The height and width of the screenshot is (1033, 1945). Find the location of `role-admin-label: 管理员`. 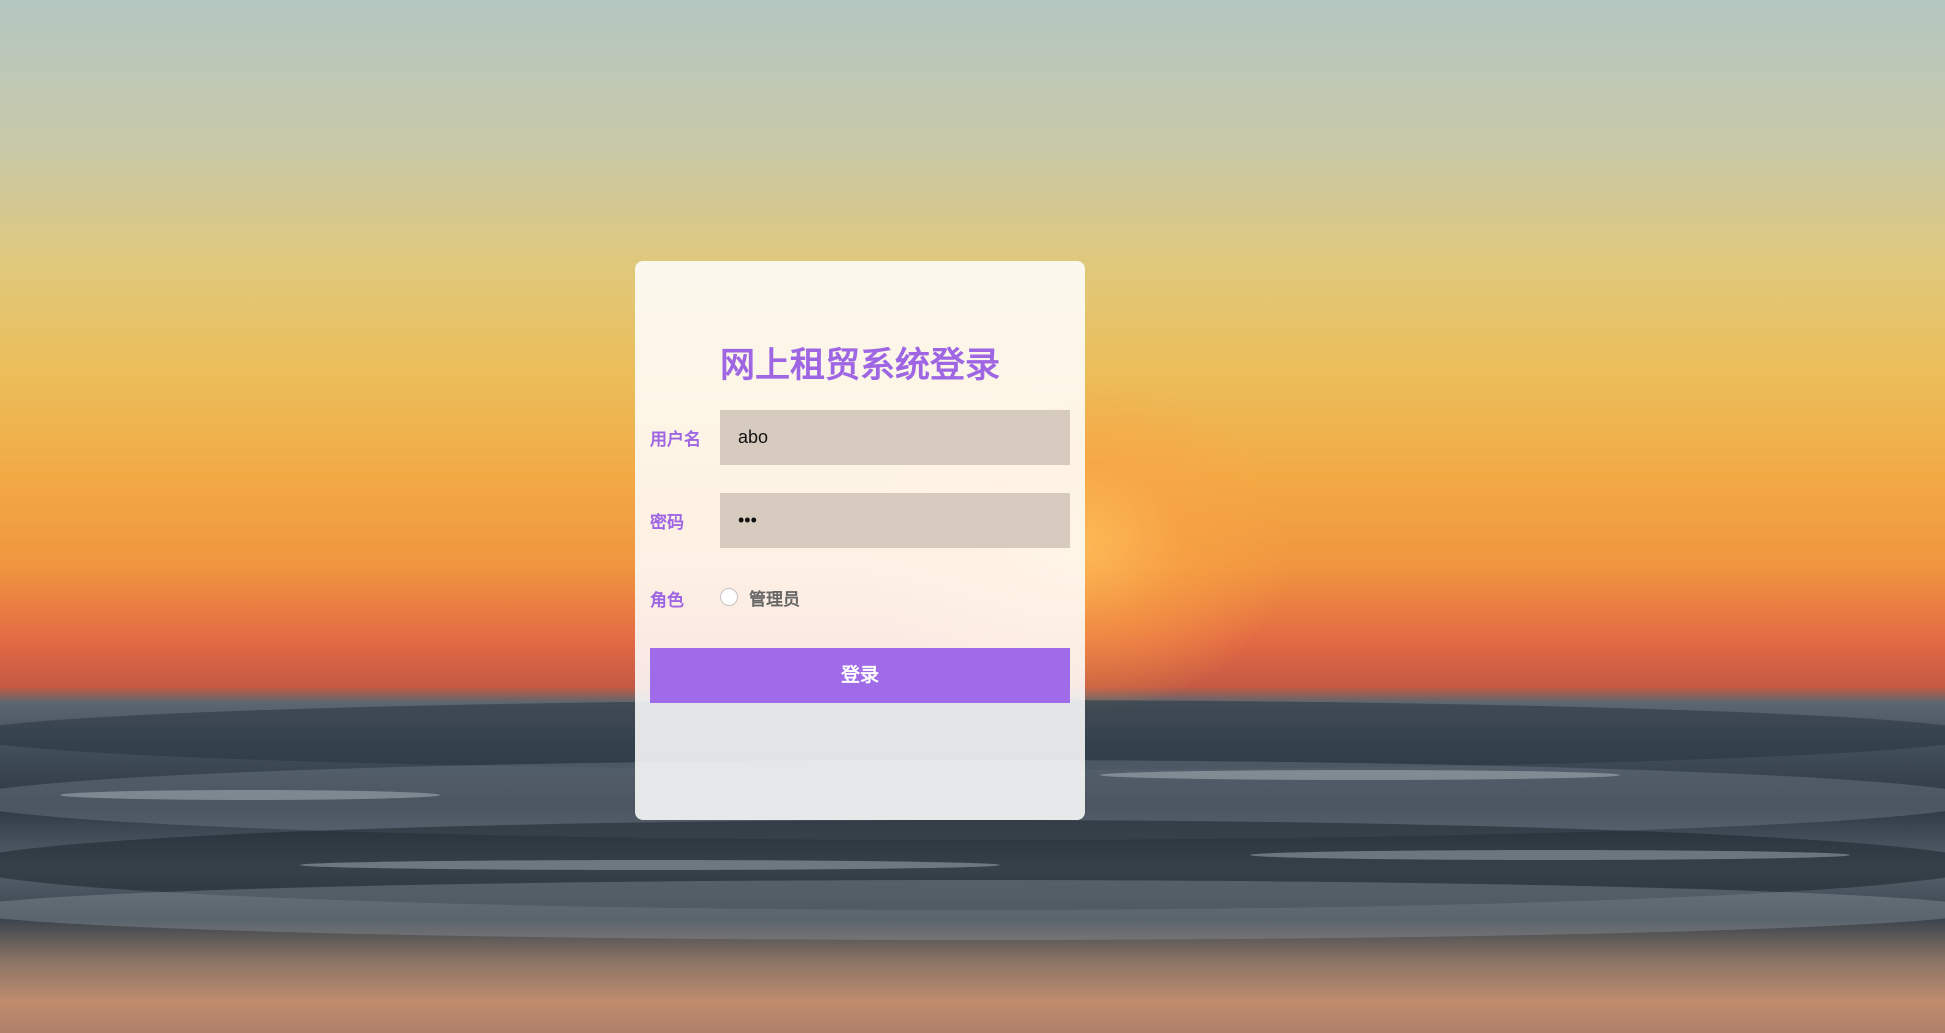

role-admin-label: 管理员 is located at coordinates (774, 597).